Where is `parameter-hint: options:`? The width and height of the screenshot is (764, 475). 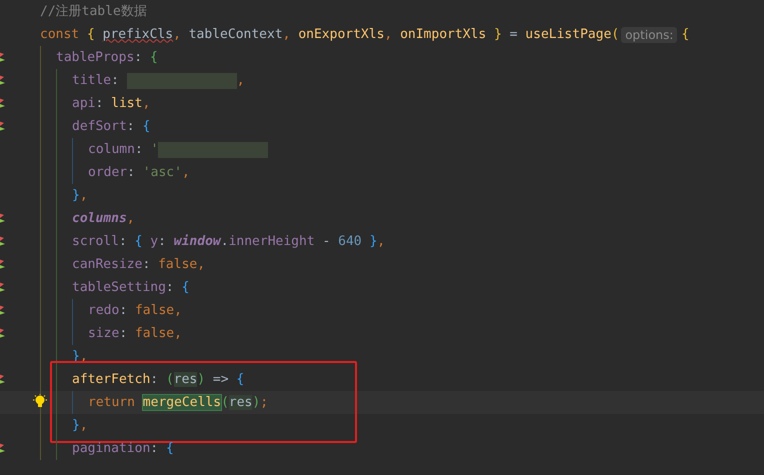 parameter-hint: options: is located at coordinates (649, 34).